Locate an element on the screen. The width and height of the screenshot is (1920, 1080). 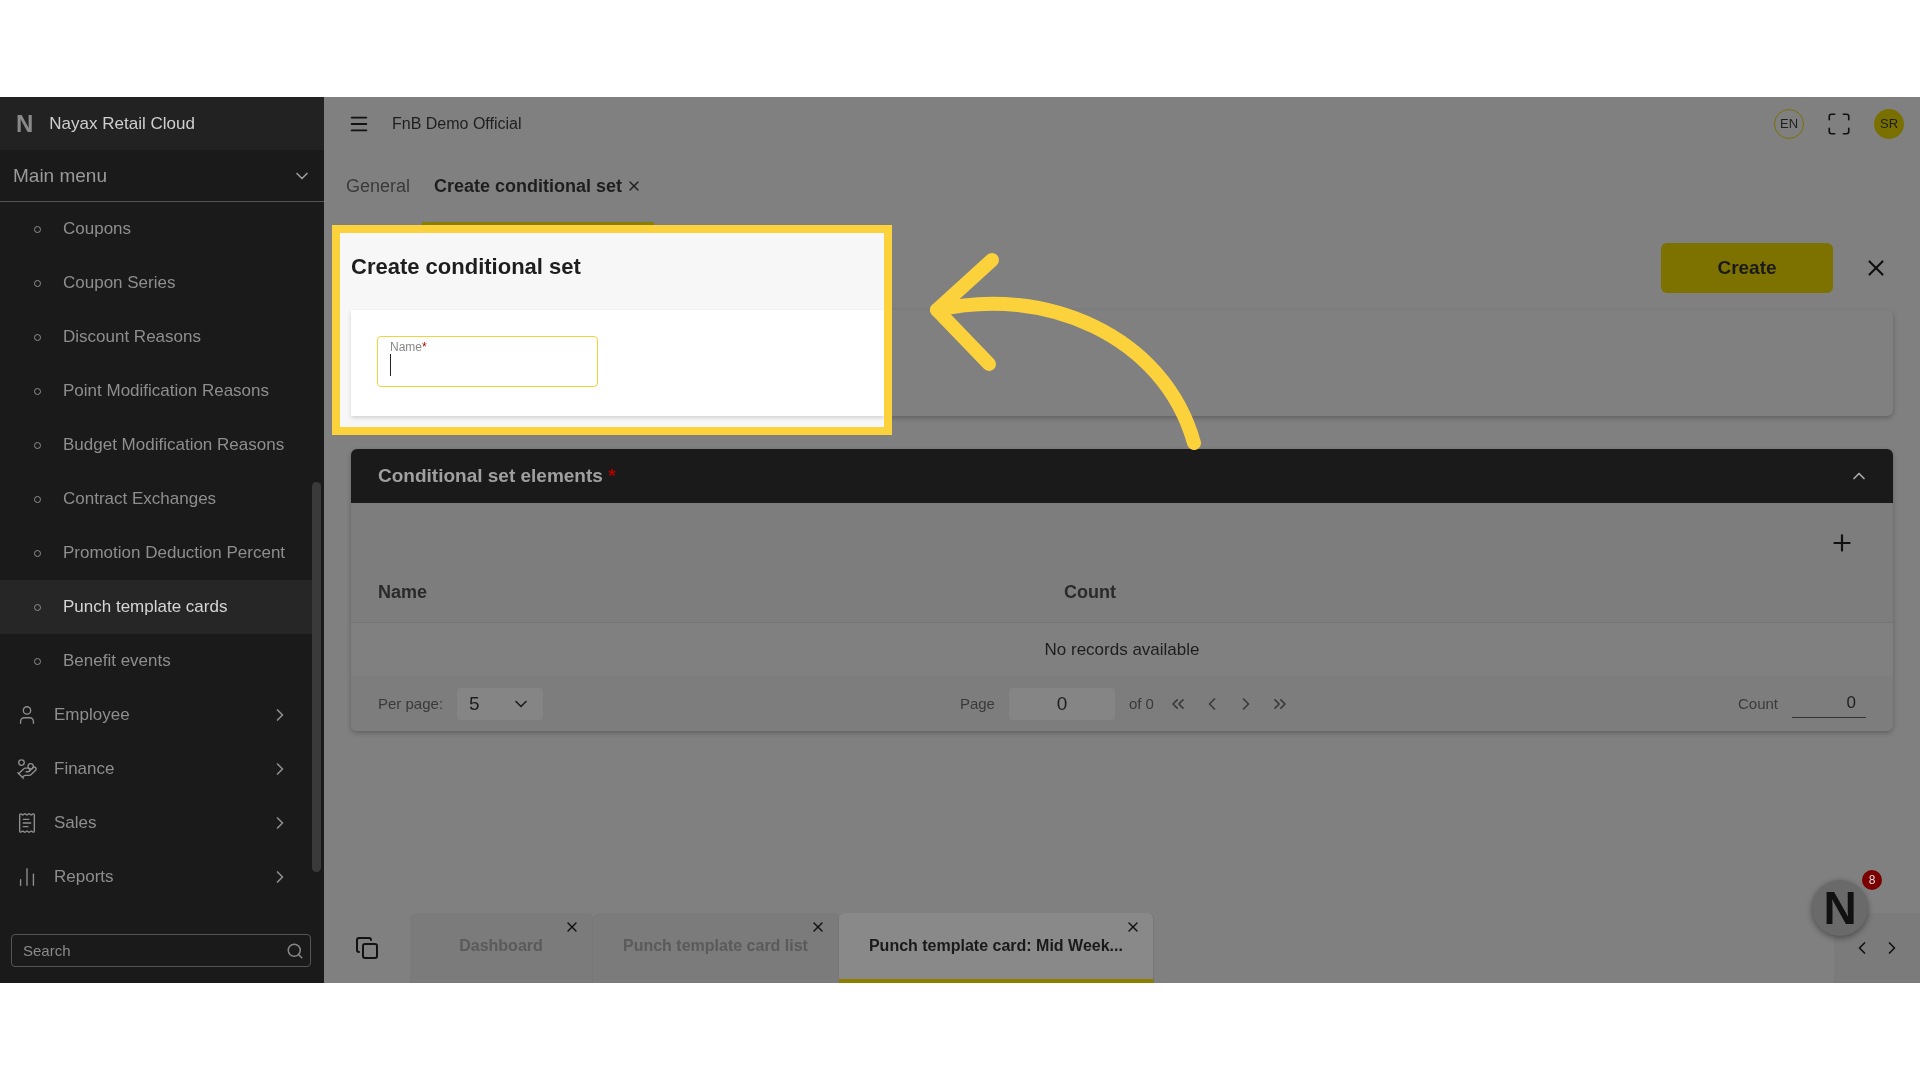
count-label: Count is located at coordinates (1757, 703).